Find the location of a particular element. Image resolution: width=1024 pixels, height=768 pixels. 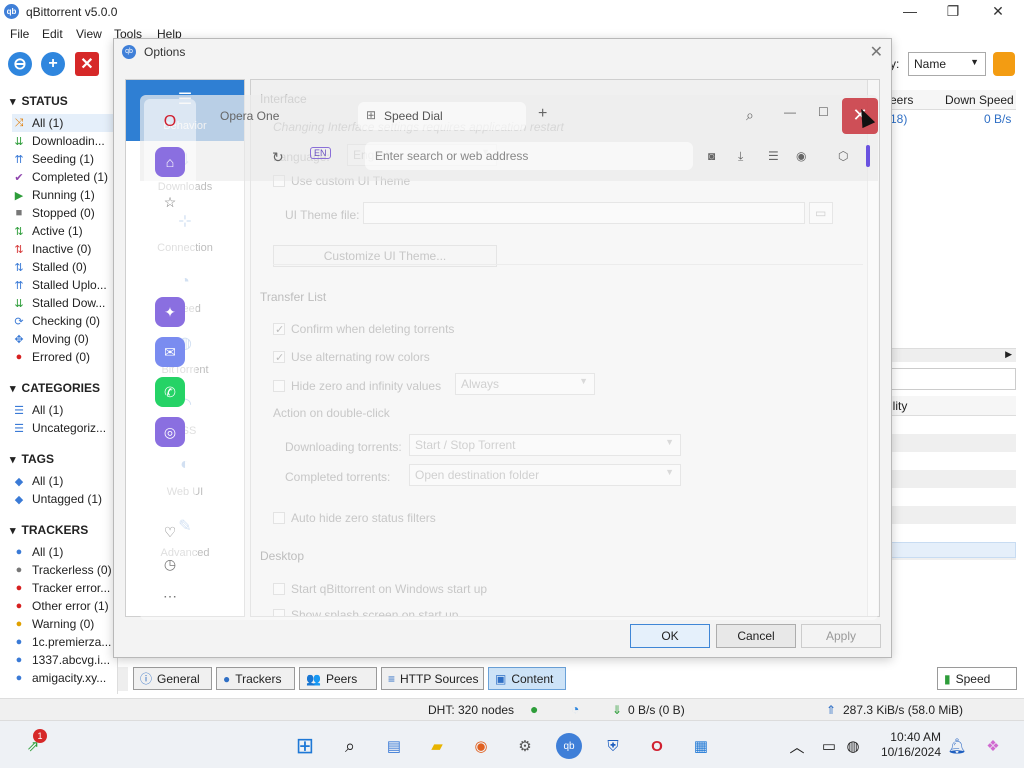

opera-maximize-button: ☐ is located at coordinates (823, 112).